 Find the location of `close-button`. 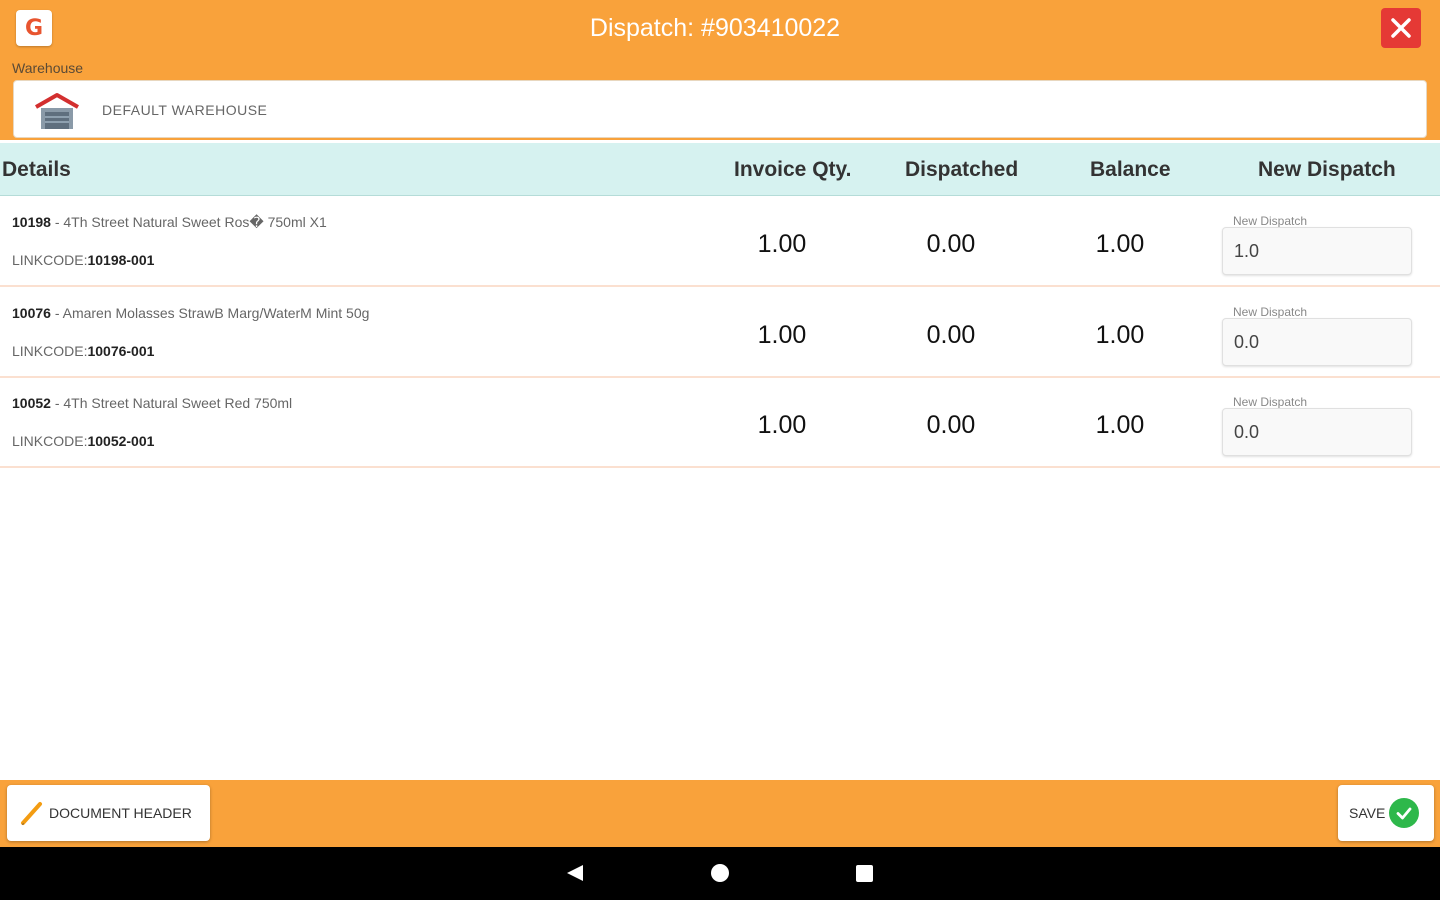

close-button is located at coordinates (1401, 28).